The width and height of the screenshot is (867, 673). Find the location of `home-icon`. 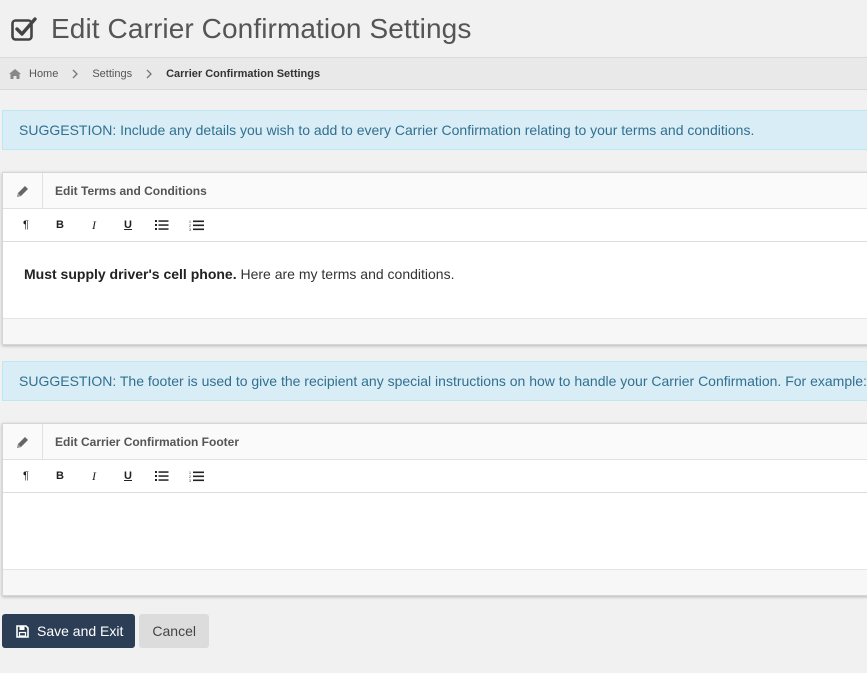

home-icon is located at coordinates (15, 73).